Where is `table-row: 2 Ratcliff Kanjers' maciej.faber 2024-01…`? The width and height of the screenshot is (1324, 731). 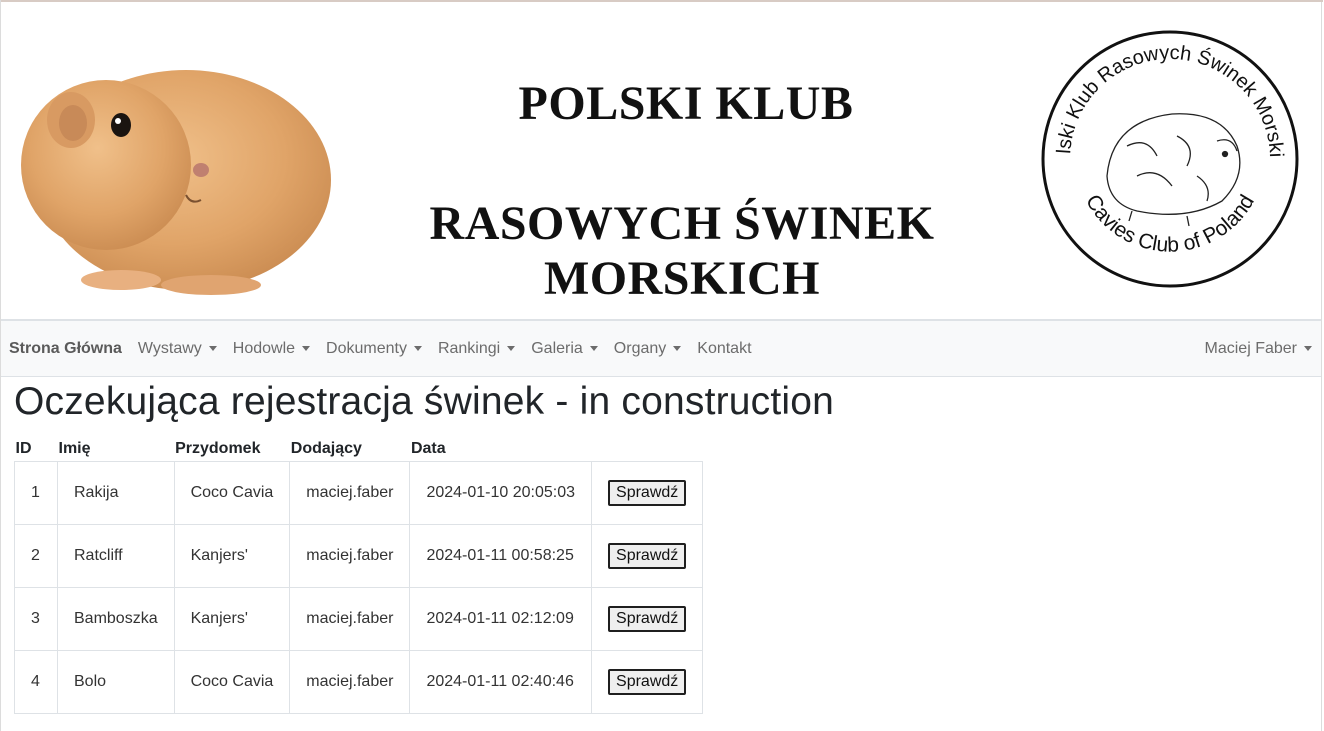 table-row: 2 Ratcliff Kanjers' maciej.faber 2024-01… is located at coordinates (359, 556).